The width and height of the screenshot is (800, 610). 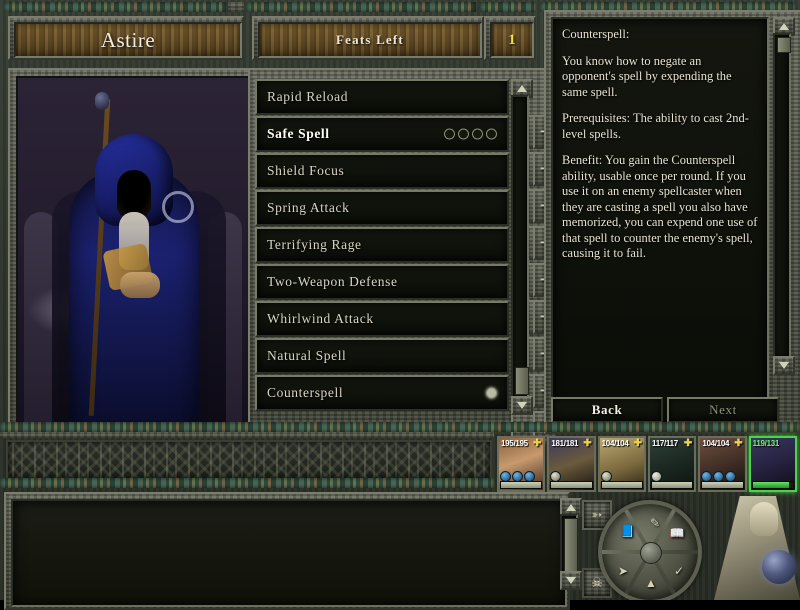 What do you see at coordinates (382, 282) in the screenshot?
I see `feat-row-button: Two-Weapon Defense` at bounding box center [382, 282].